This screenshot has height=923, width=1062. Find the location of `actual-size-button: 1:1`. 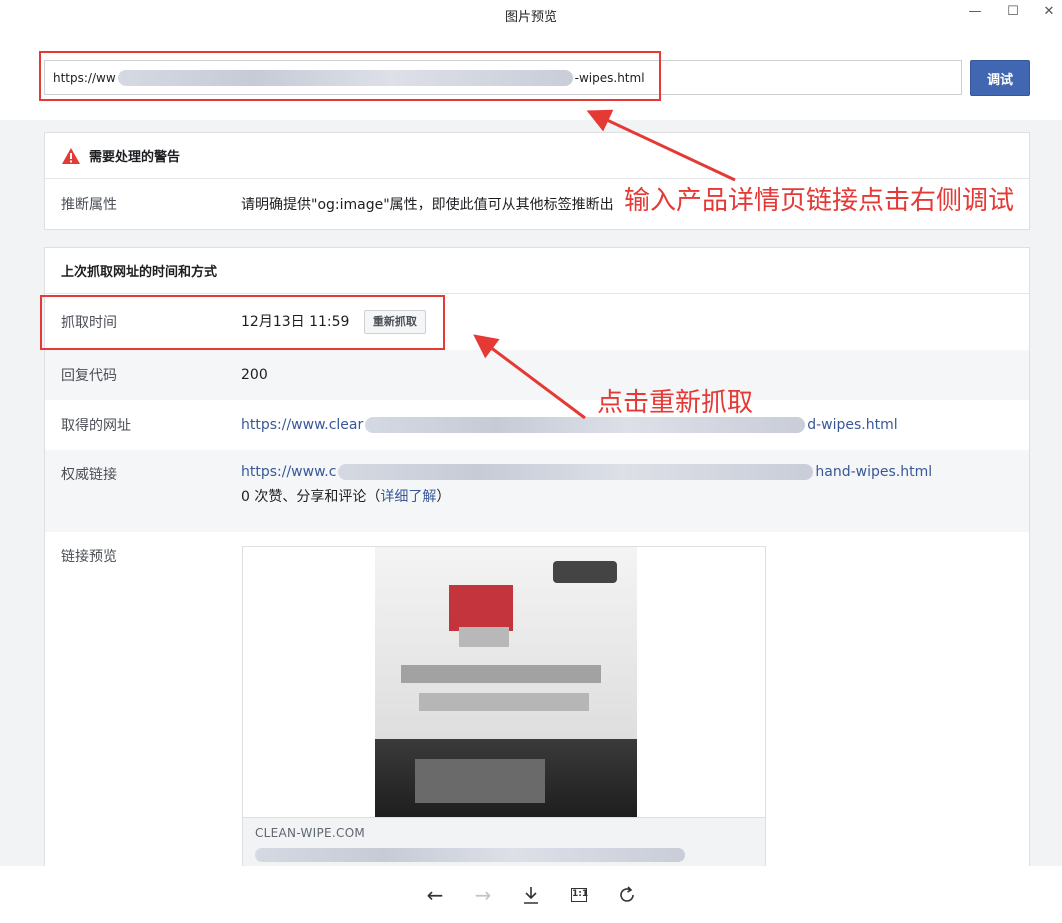

actual-size-button: 1:1 is located at coordinates (579, 895).